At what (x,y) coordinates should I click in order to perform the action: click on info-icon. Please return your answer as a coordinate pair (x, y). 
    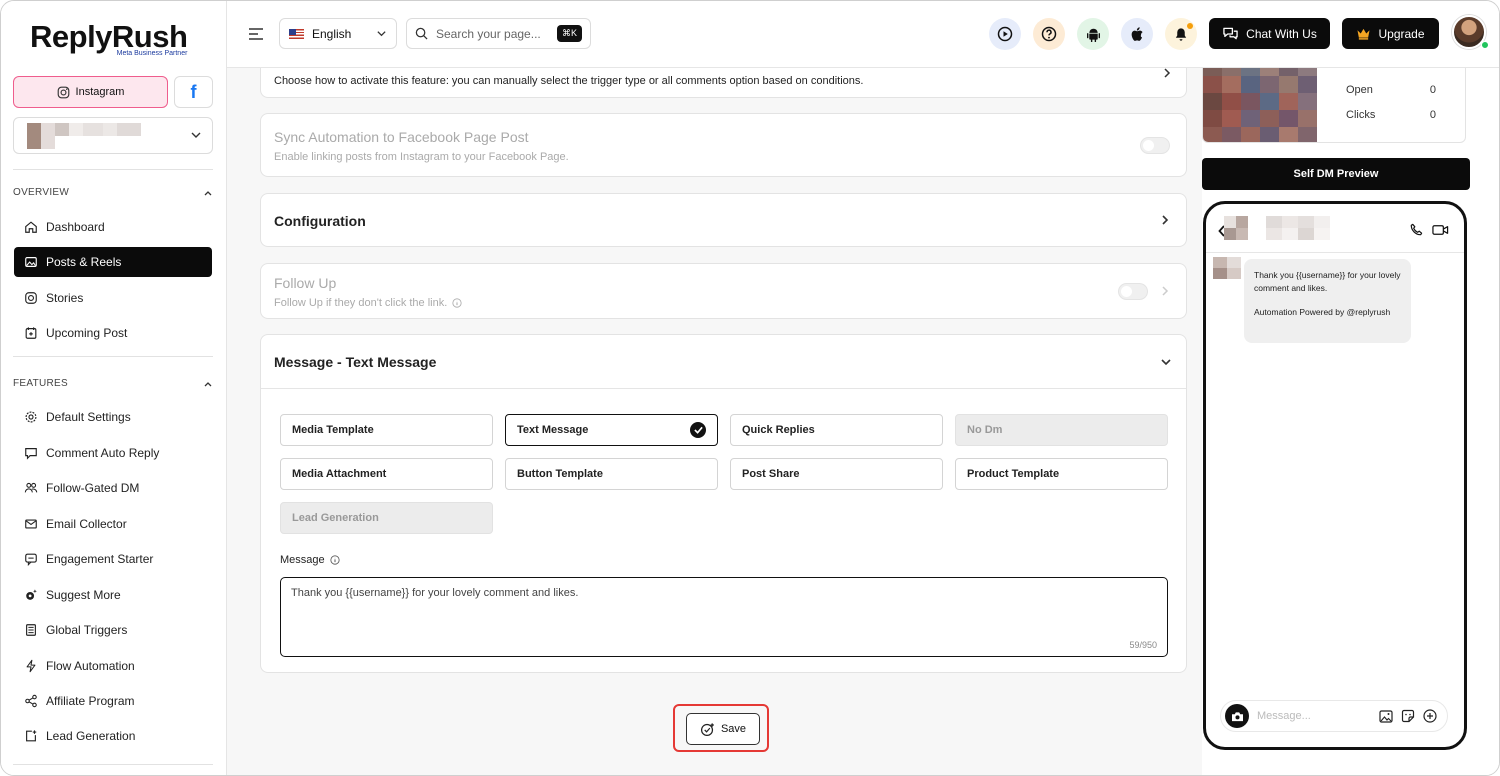
    Looking at the image, I should click on (457, 303).